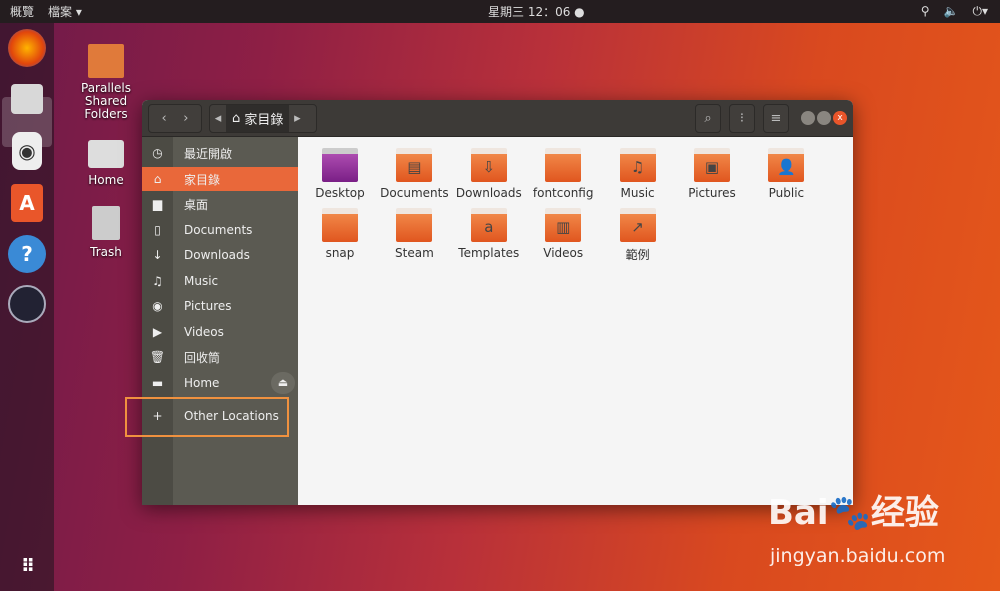  Describe the element at coordinates (712, 174) in the screenshot. I see `file-item: ▣ Pictures` at that location.